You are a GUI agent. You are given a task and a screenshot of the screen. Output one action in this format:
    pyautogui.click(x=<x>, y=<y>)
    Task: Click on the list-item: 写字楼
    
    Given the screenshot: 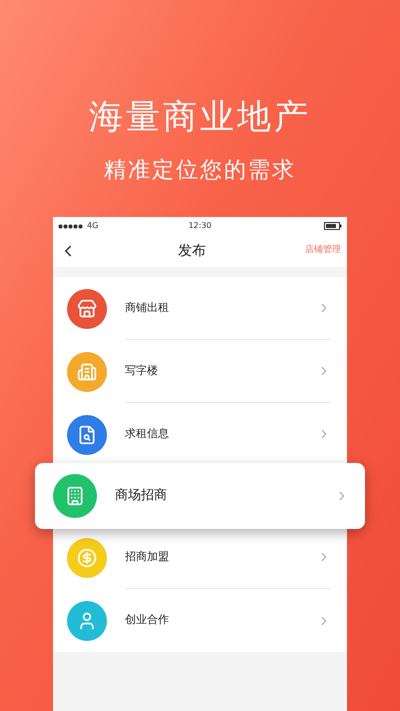 What is the action you would take?
    pyautogui.click(x=200, y=371)
    